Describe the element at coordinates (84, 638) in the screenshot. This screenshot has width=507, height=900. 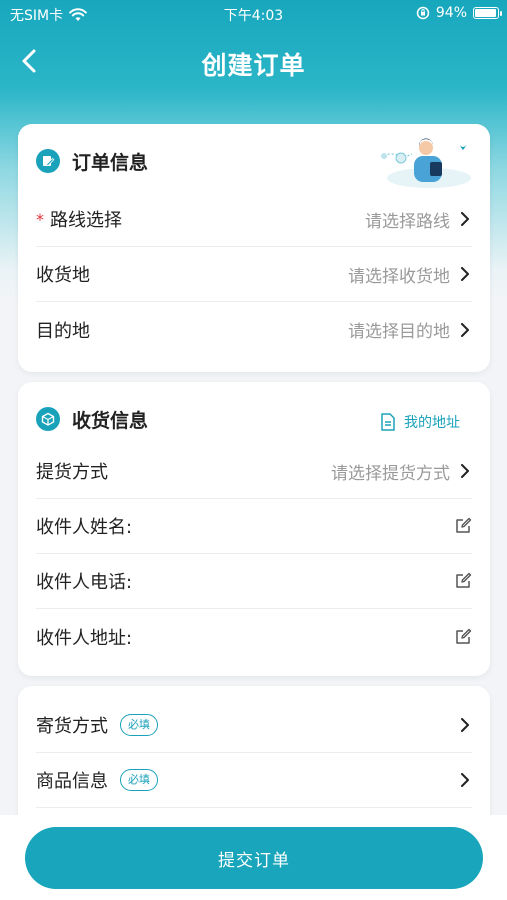
I see `recipient-address-label: 收件人地址:` at that location.